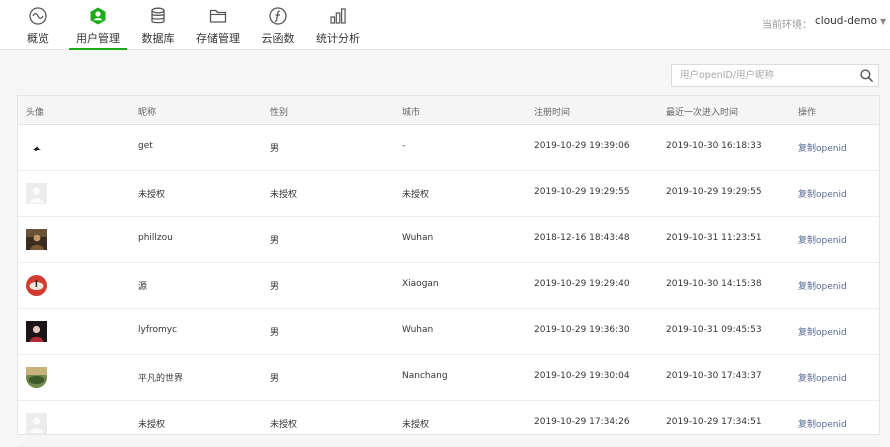 The image size is (890, 447). What do you see at coordinates (278, 38) in the screenshot?
I see `nav-label-cloud-function: 云函数` at bounding box center [278, 38].